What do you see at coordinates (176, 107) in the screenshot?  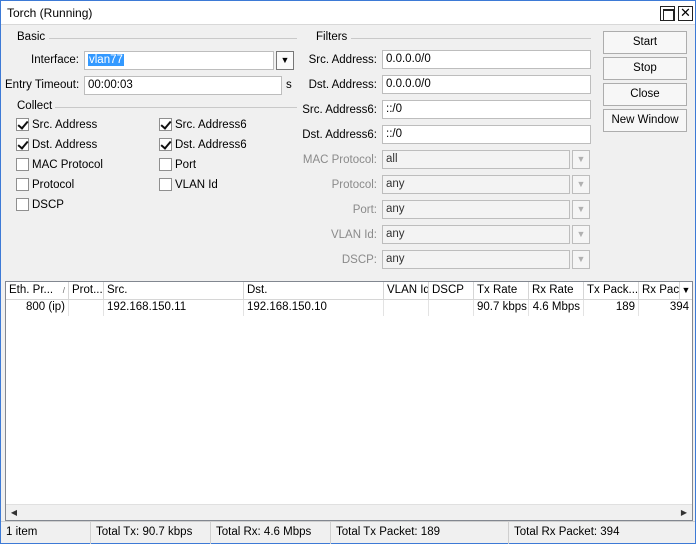 I see `collect-divider` at bounding box center [176, 107].